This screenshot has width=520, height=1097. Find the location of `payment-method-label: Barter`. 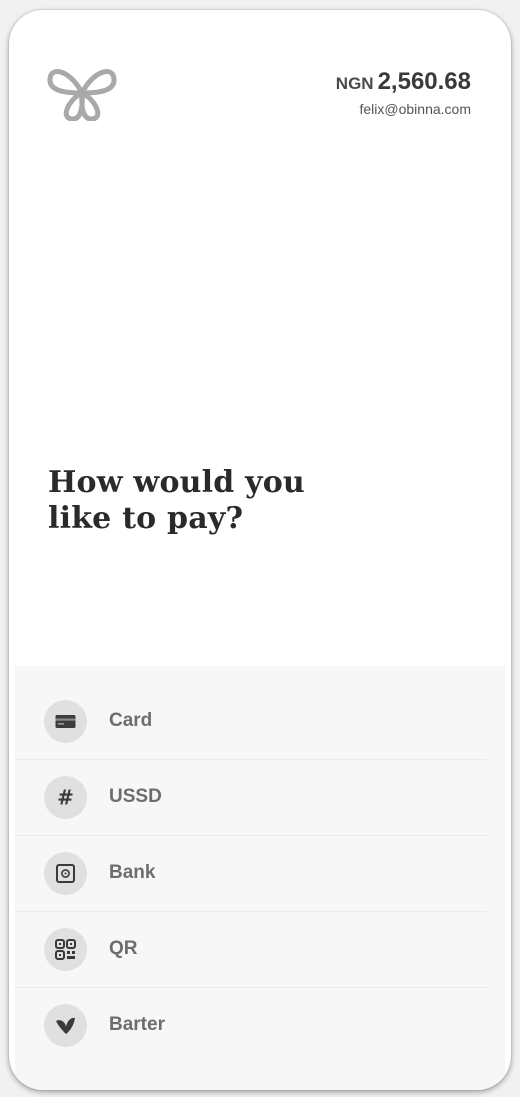

payment-method-label: Barter is located at coordinates (137, 1024).